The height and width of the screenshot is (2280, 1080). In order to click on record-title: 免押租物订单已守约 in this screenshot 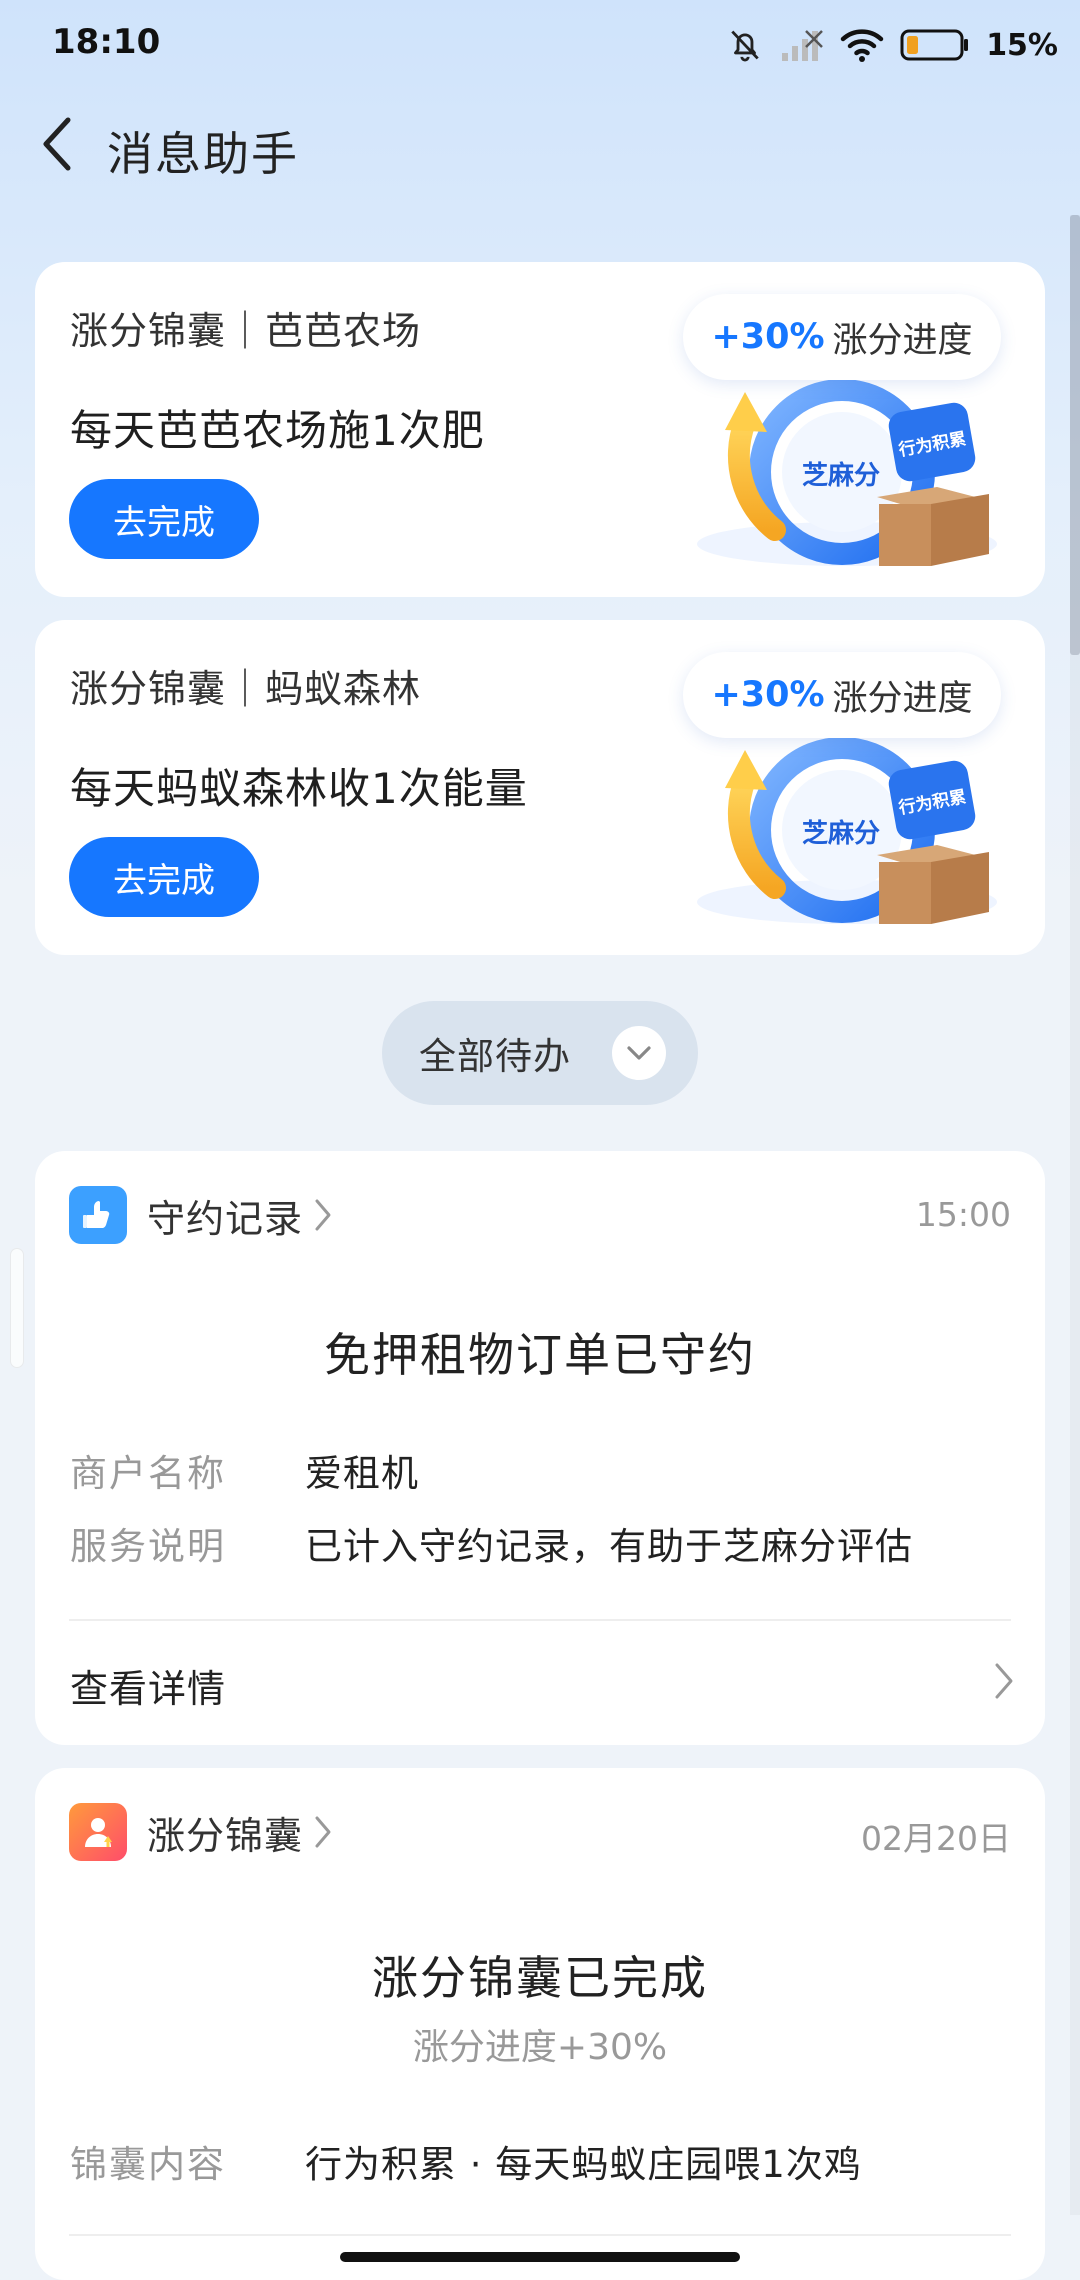, I will do `click(540, 1355)`.